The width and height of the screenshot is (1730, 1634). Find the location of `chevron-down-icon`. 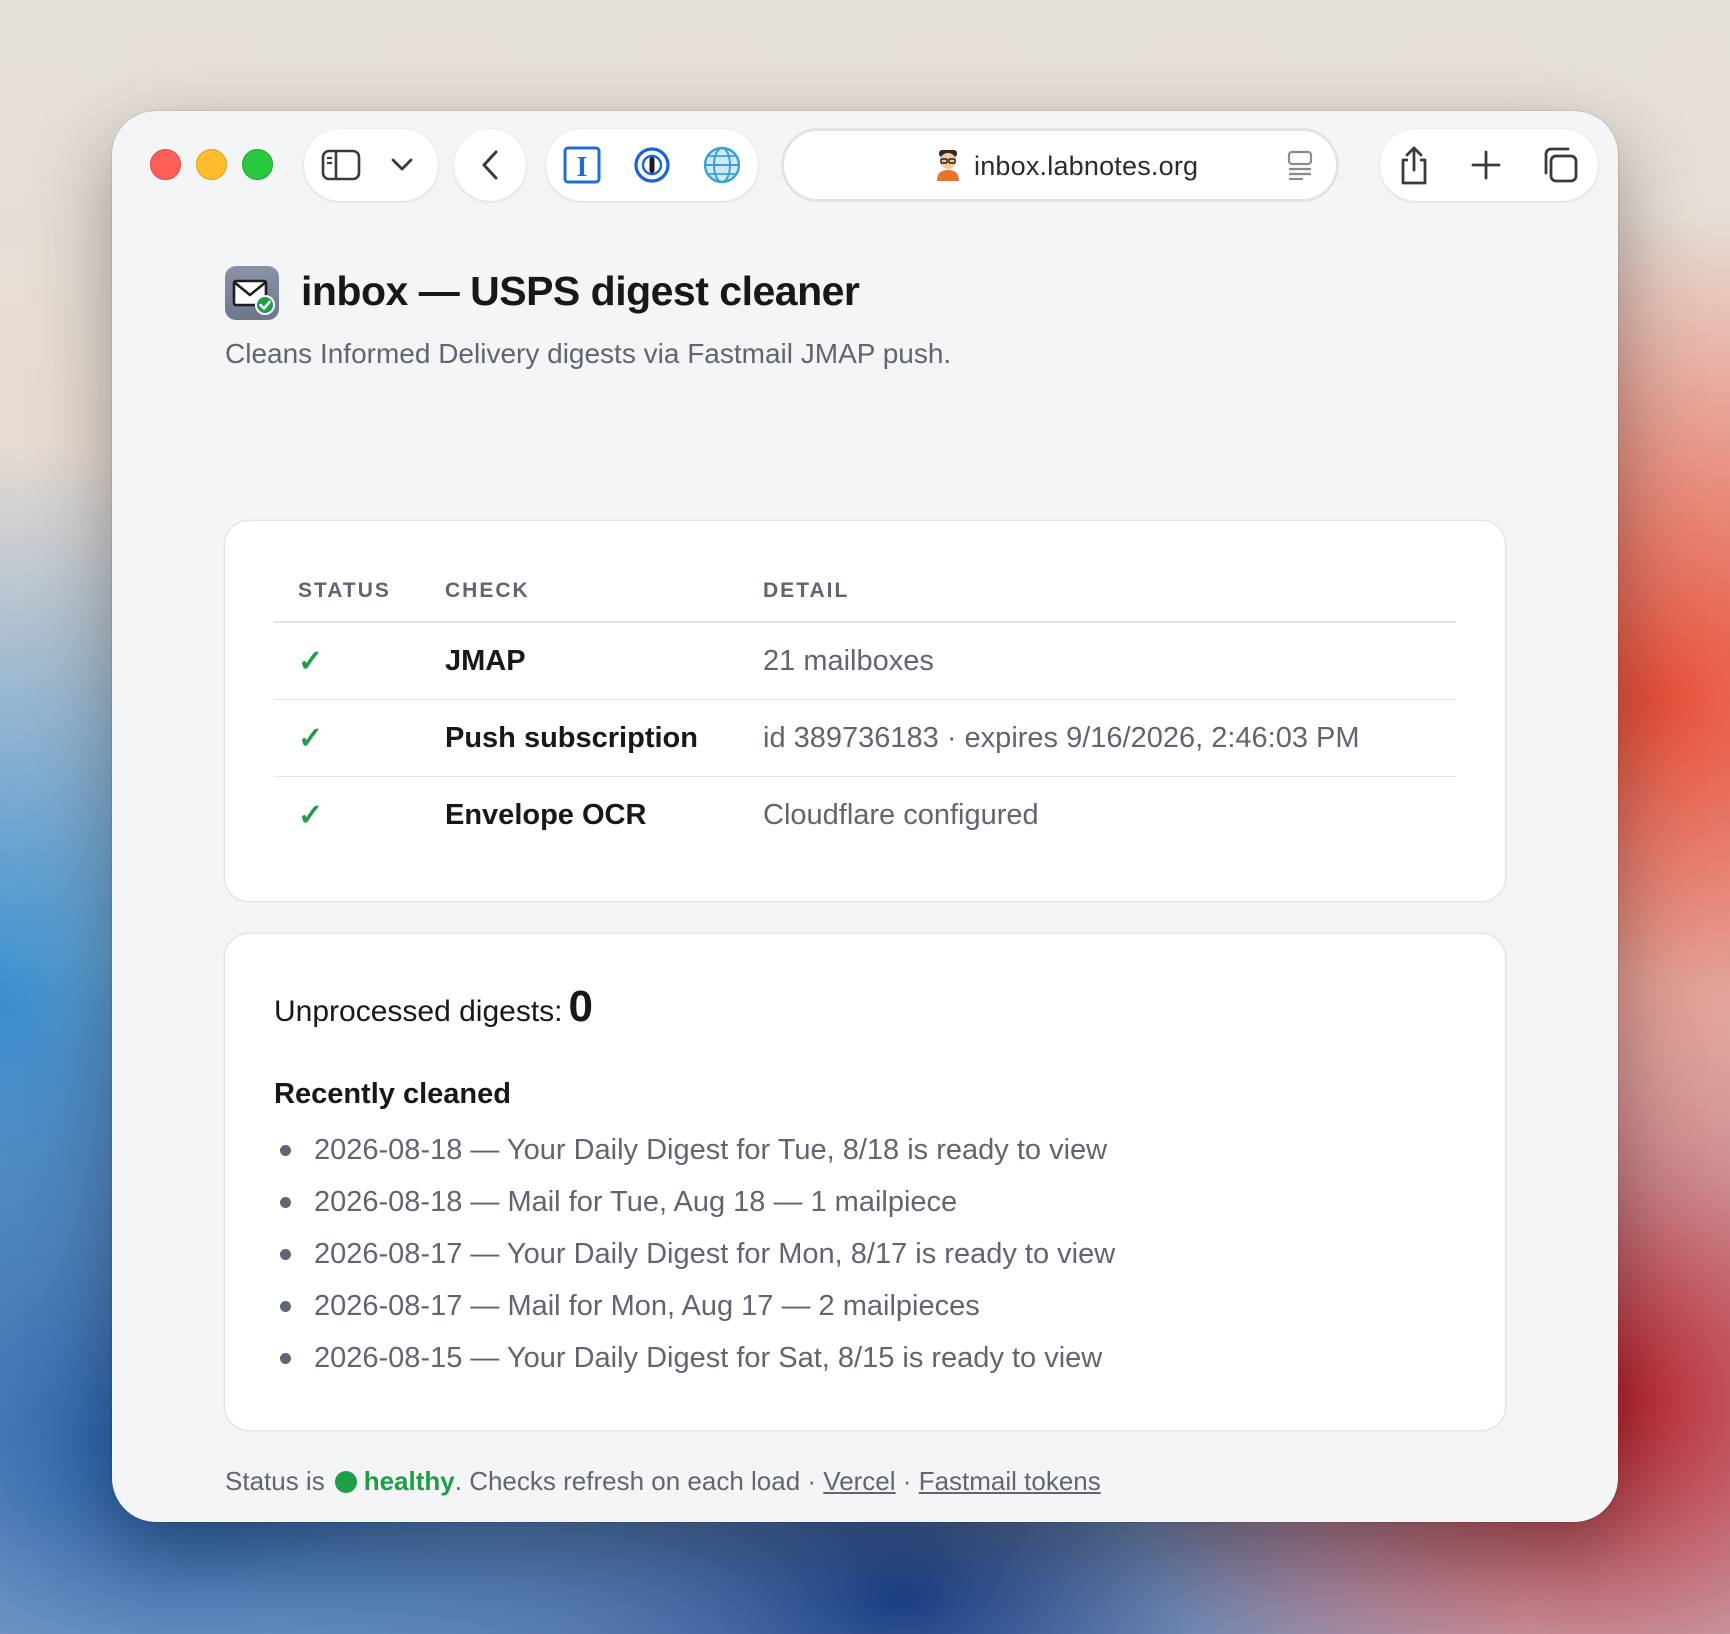

chevron-down-icon is located at coordinates (402, 165).